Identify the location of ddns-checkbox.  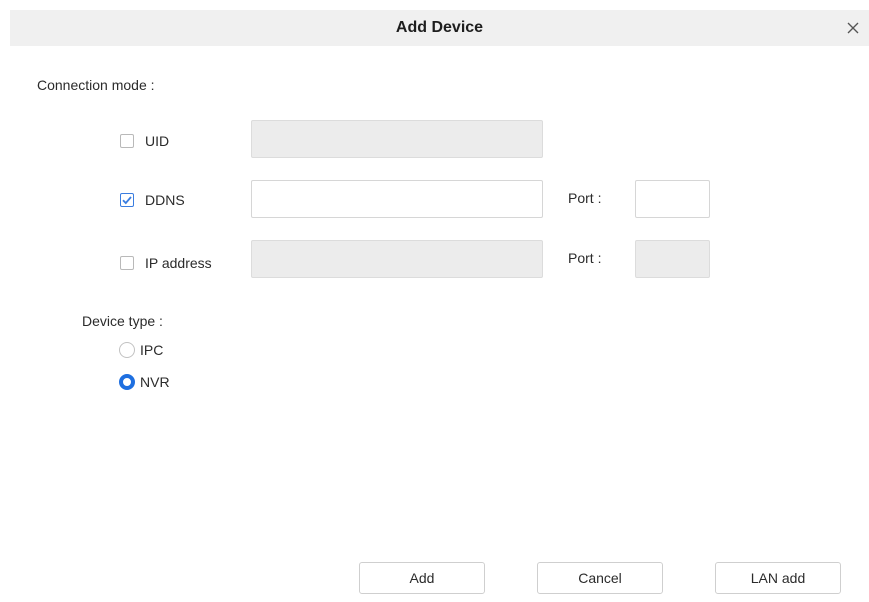
(127, 200).